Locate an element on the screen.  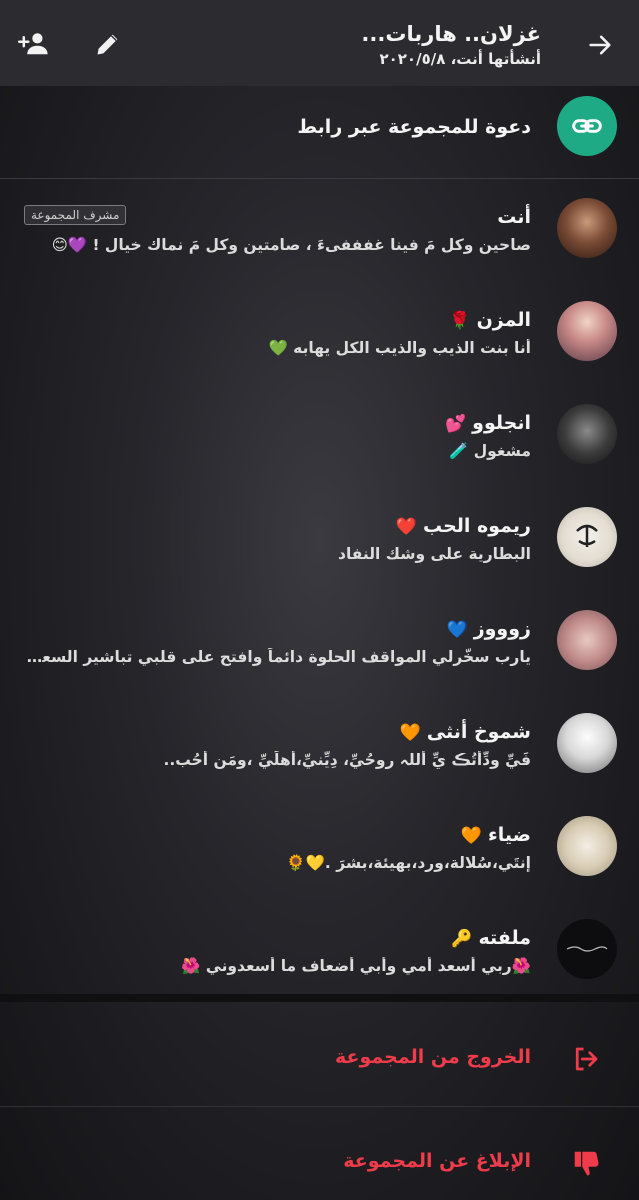
member-status: إنتَي،سُلالة،ورد،بهيئة،بشرَ .💛🌻 is located at coordinates (408, 863).